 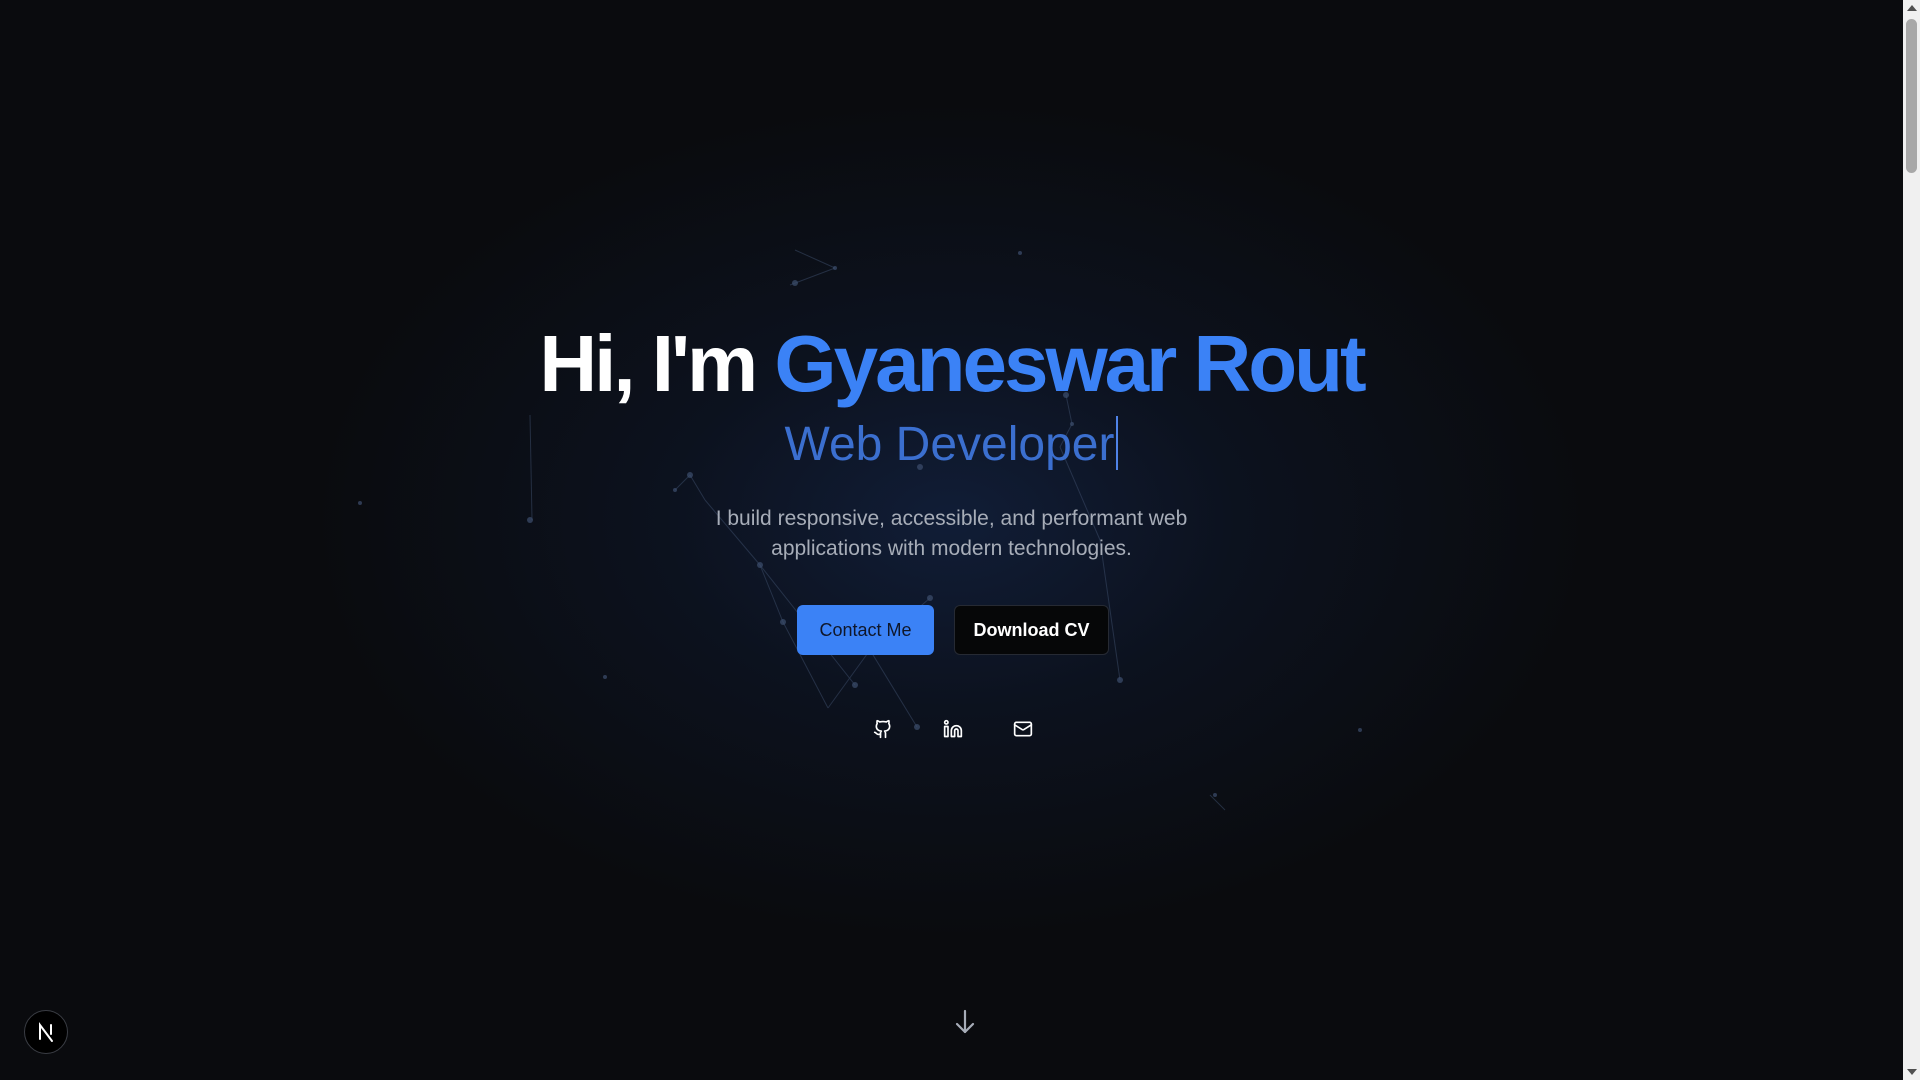 What do you see at coordinates (1911, 96) in the screenshot?
I see `scrollbar-thumb` at bounding box center [1911, 96].